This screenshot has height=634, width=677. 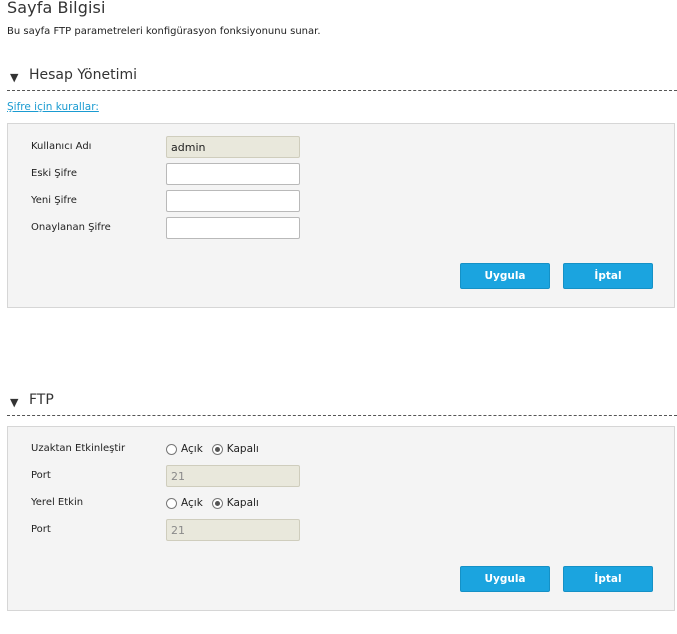 I want to click on remote-enable-label: Uzaktan Etkinleştir, so click(x=78, y=448).